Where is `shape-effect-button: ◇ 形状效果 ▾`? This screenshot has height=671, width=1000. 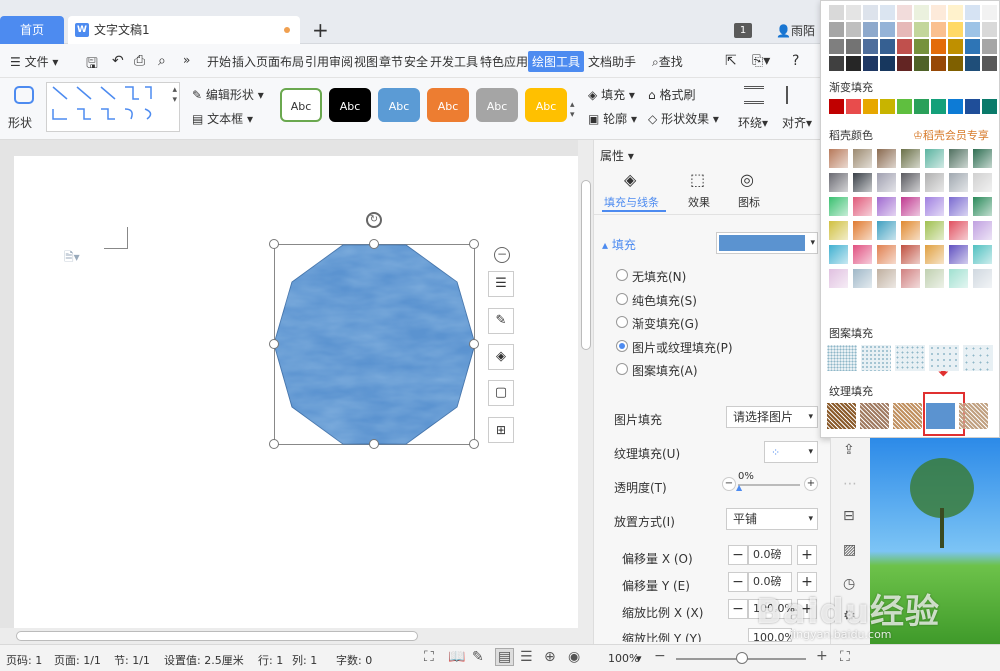 shape-effect-button: ◇ 形状效果 ▾ is located at coordinates (683, 118).